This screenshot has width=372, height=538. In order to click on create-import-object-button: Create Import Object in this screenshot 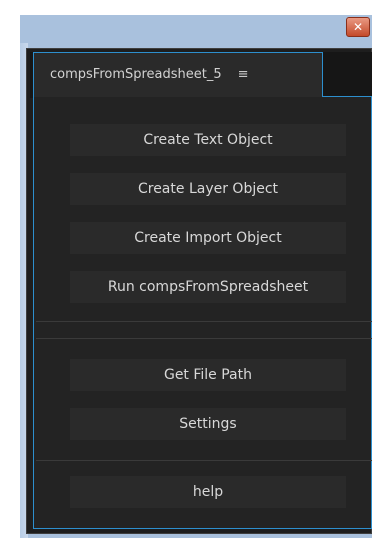, I will do `click(208, 238)`.